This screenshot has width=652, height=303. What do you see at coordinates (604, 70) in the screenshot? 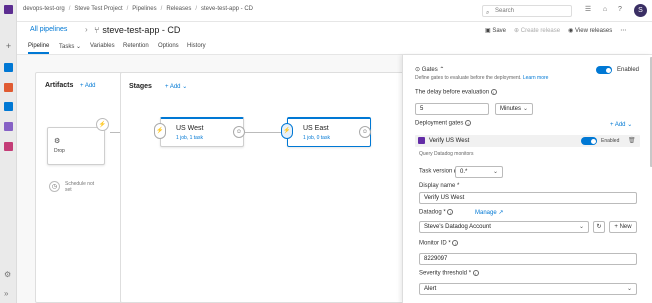
I see `gates-enabled-toggle` at bounding box center [604, 70].